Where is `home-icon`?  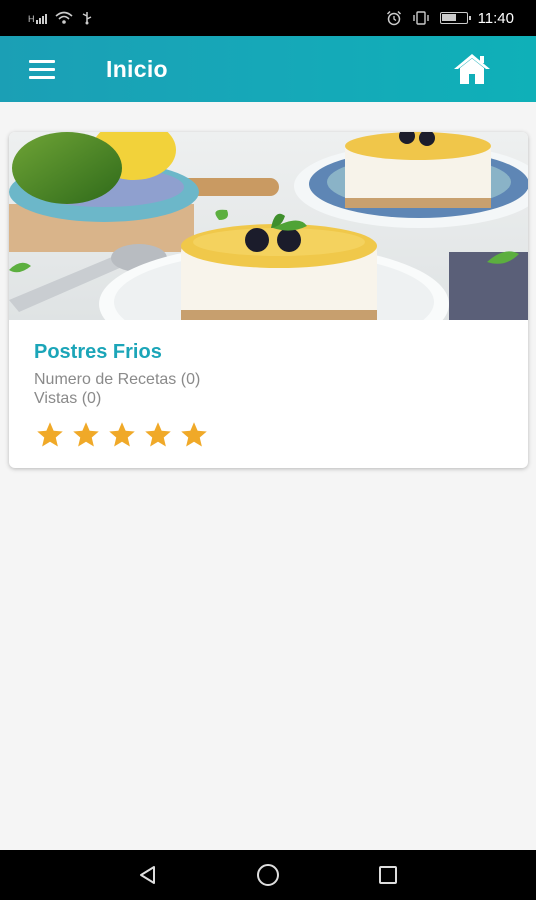
home-icon is located at coordinates (472, 69).